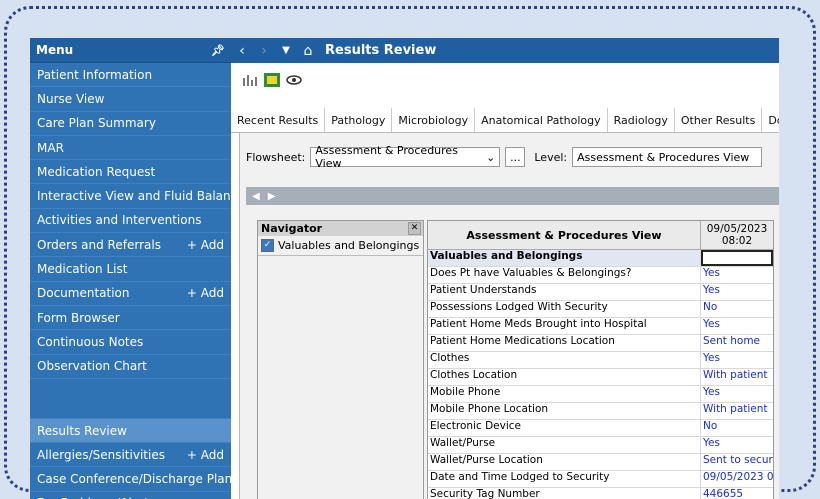 The image size is (820, 499). Describe the element at coordinates (600, 292) in the screenshot. I see `grid-row: Patient Understands Yes` at that location.